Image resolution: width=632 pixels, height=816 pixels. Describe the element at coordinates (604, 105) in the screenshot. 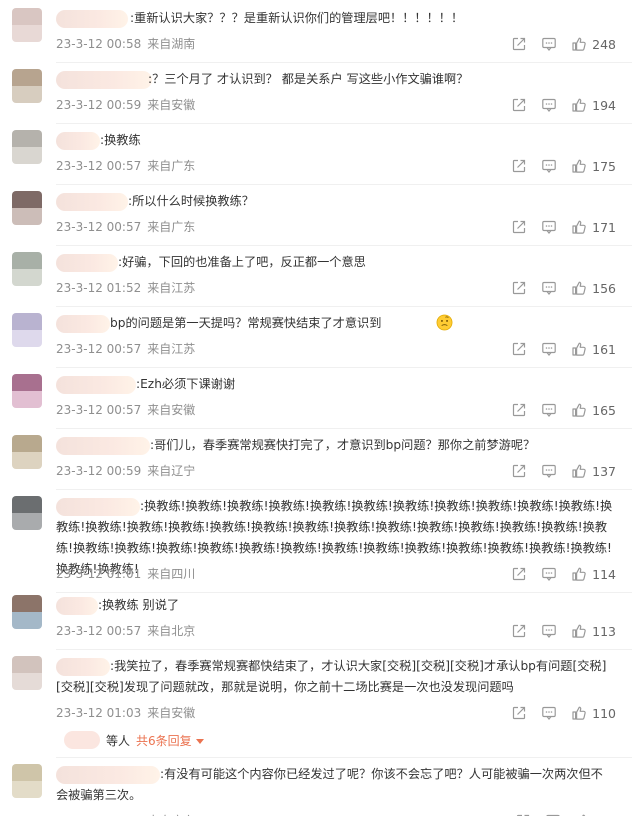

I see `like-count: 194` at that location.